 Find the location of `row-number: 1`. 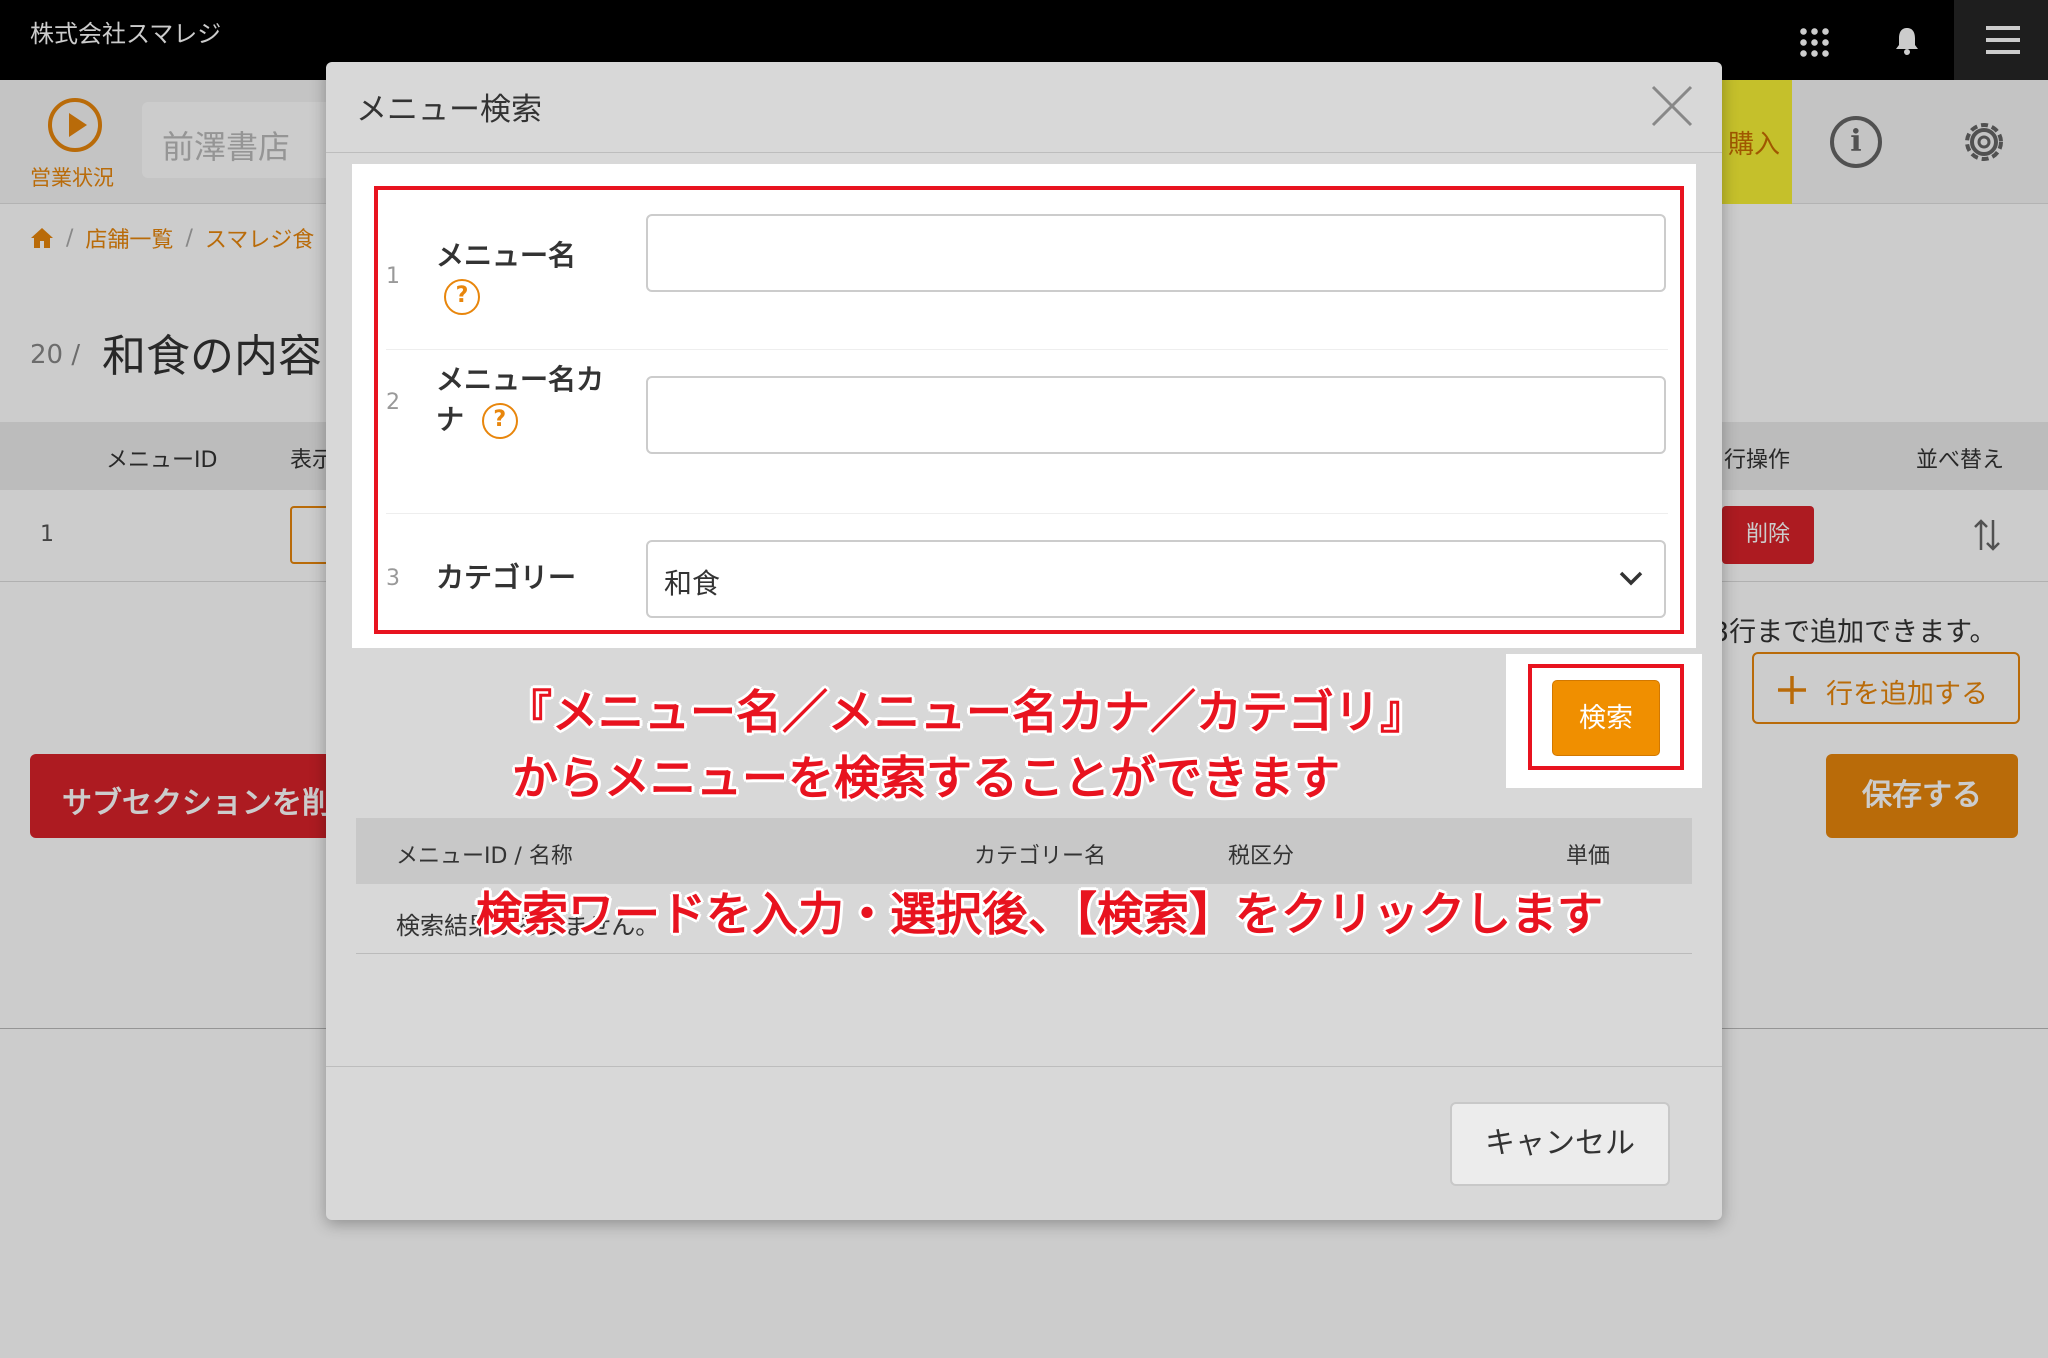

row-number: 1 is located at coordinates (393, 276).